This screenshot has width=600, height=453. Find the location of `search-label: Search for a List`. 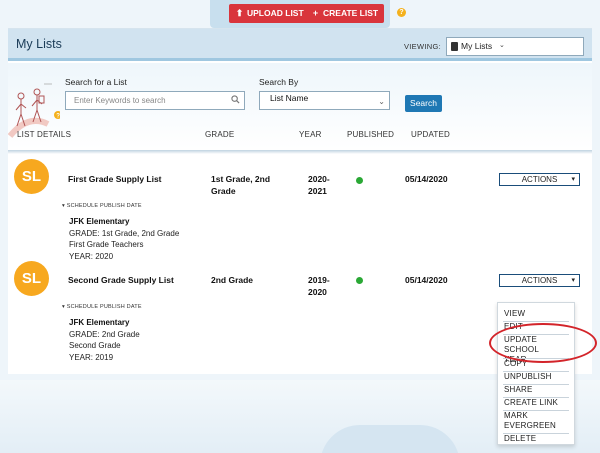

search-label: Search for a List is located at coordinates (96, 82).